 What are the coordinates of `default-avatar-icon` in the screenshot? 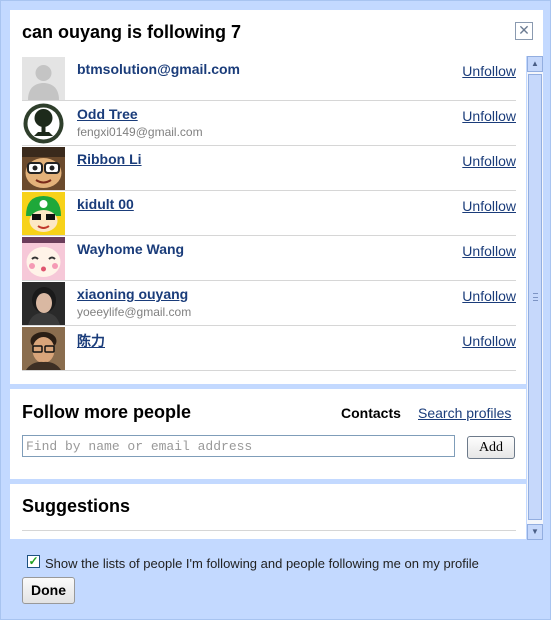 It's located at (43, 78).